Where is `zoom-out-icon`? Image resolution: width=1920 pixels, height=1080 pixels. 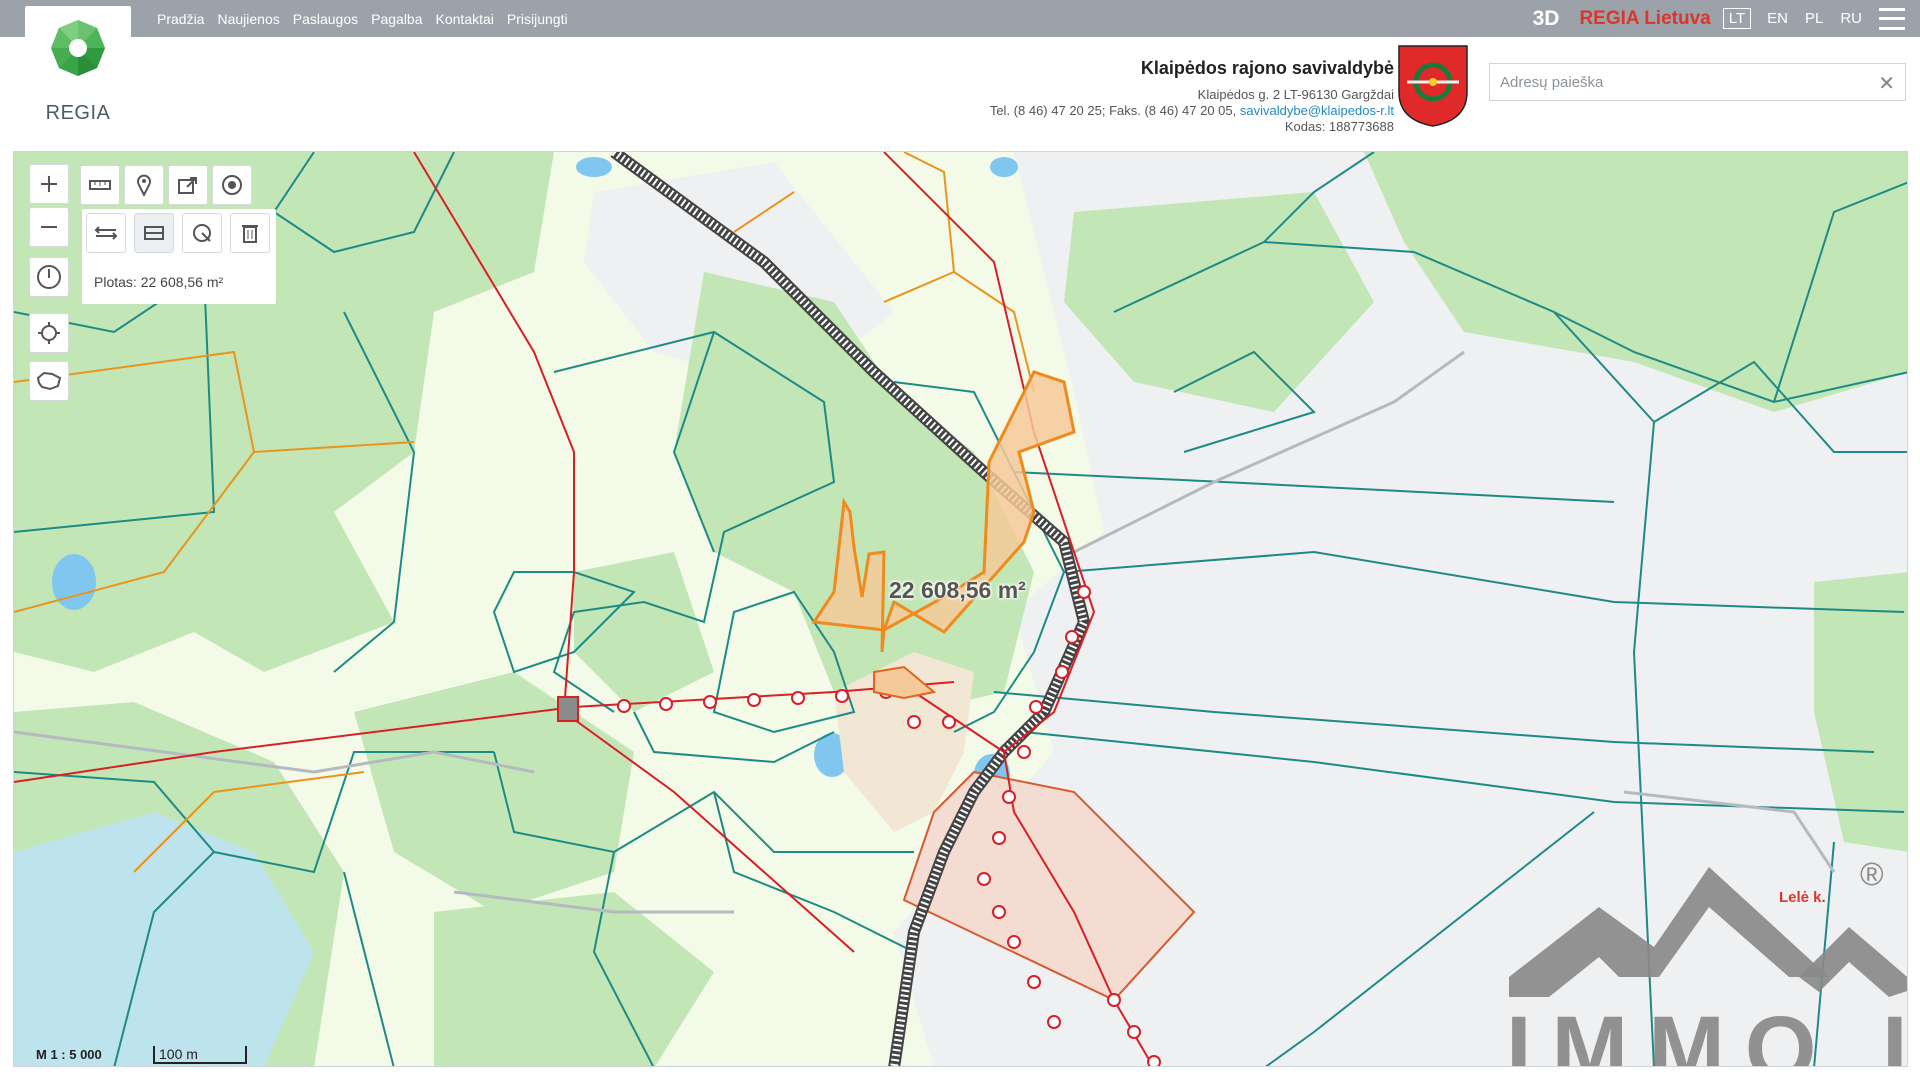 zoom-out-icon is located at coordinates (49, 227).